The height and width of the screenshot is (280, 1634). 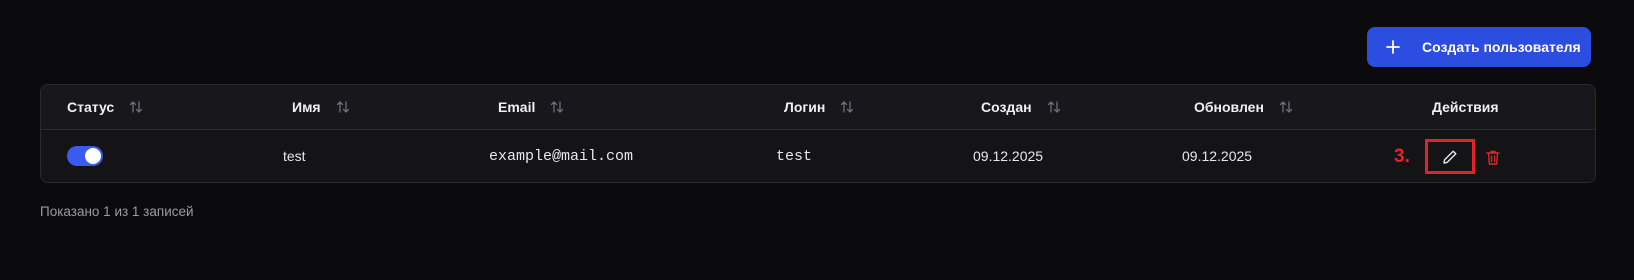 I want to click on column-header-label: Имя, so click(x=306, y=107).